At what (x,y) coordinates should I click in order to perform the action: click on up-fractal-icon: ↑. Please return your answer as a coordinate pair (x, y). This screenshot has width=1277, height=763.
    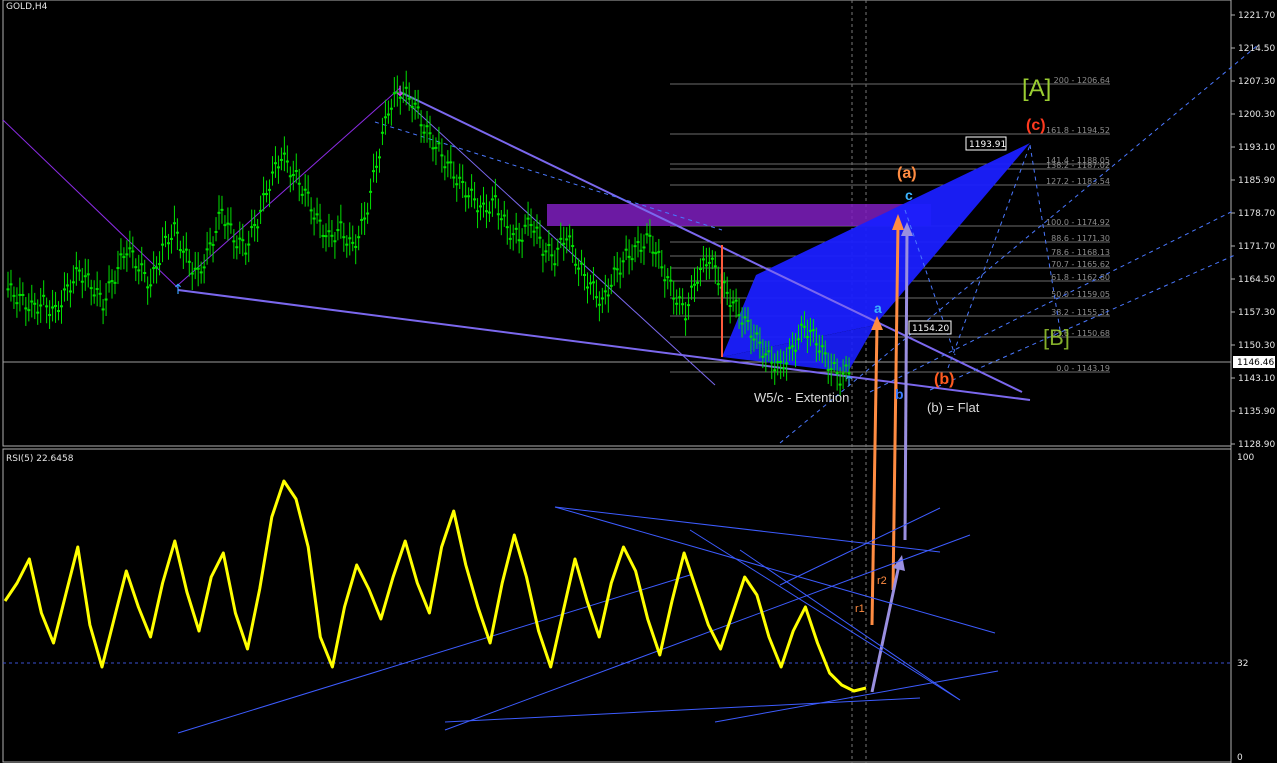
    Looking at the image, I should click on (178, 290).